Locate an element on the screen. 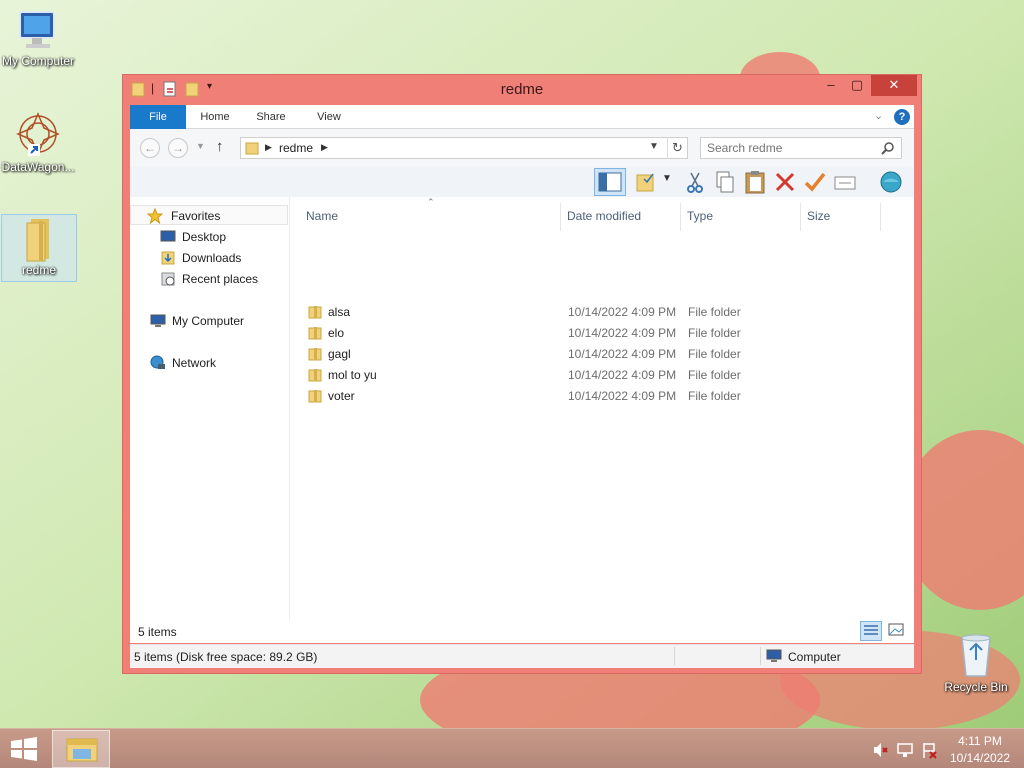  column-header-date-modified: Date modified is located at coordinates (604, 216).